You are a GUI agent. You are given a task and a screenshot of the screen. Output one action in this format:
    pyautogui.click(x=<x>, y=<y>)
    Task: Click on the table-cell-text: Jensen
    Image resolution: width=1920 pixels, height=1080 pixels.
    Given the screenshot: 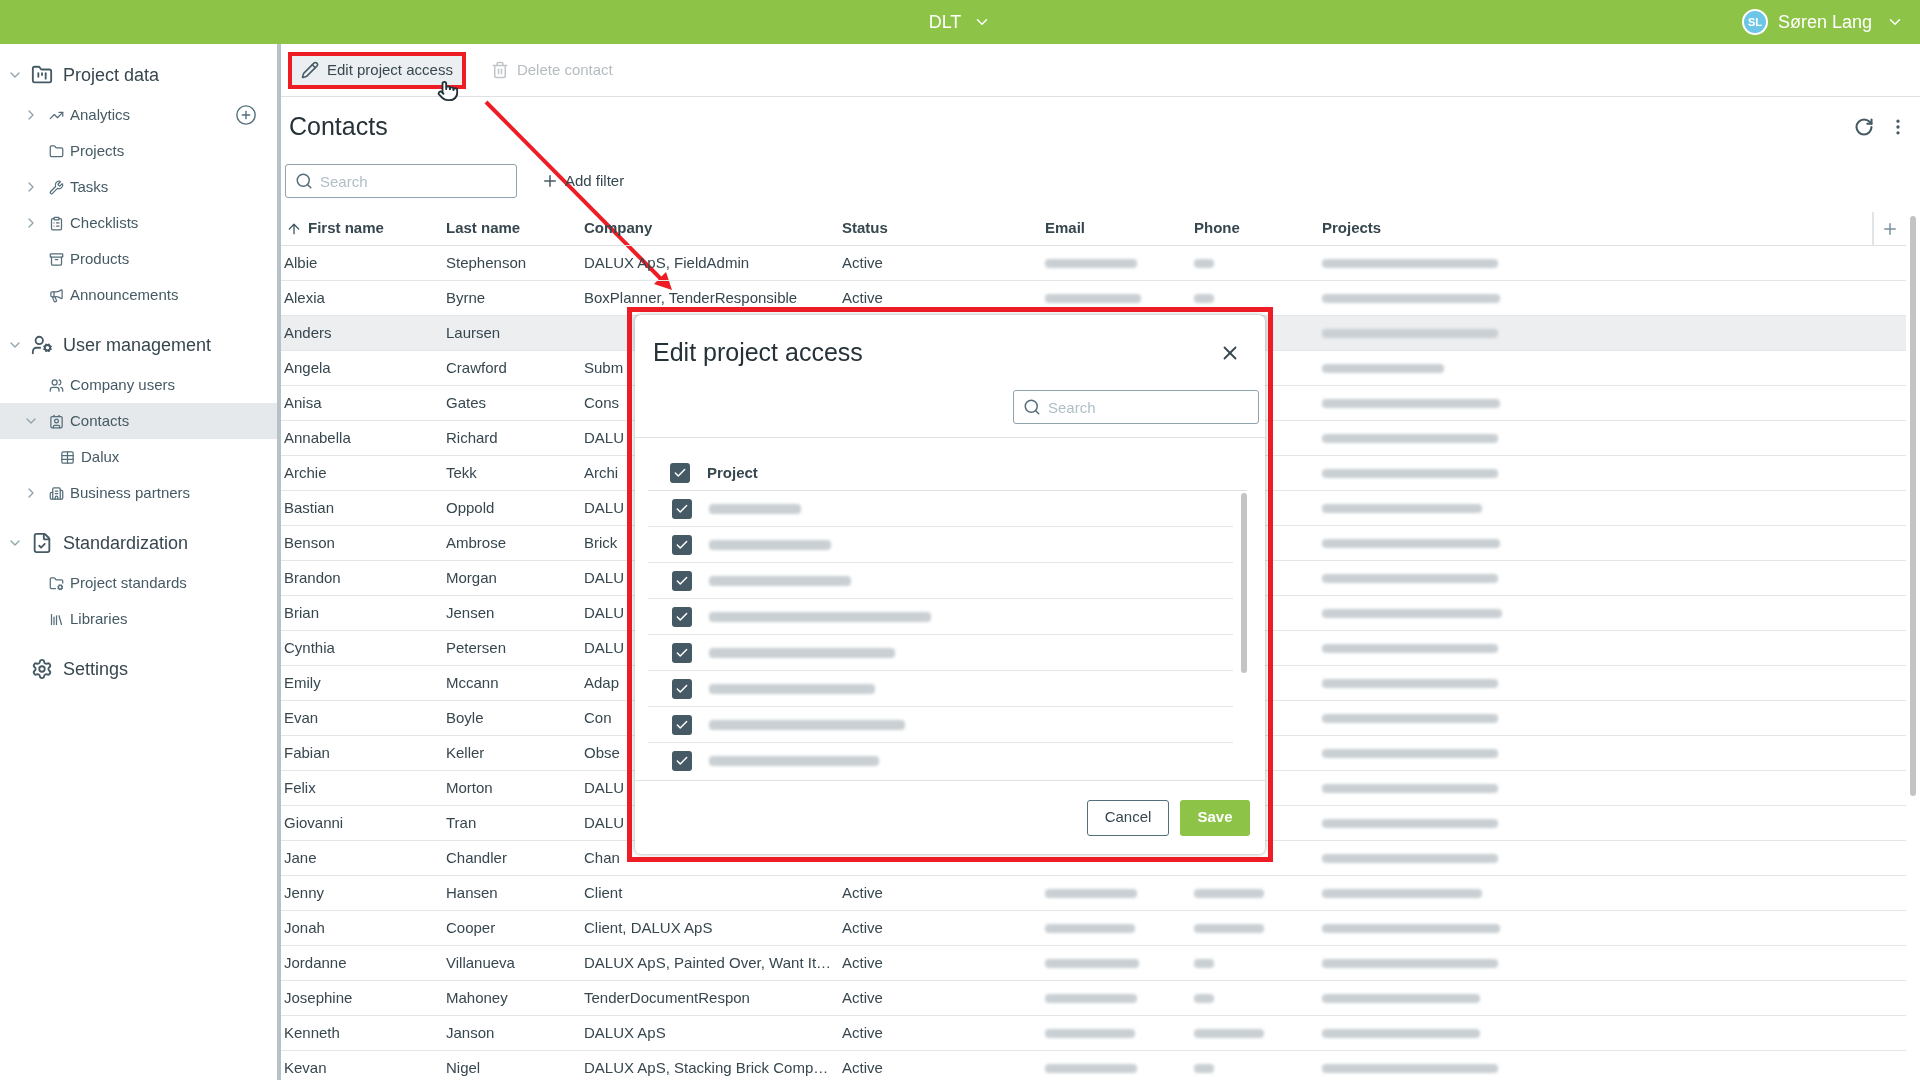 What is the action you would take?
    pyautogui.click(x=470, y=612)
    